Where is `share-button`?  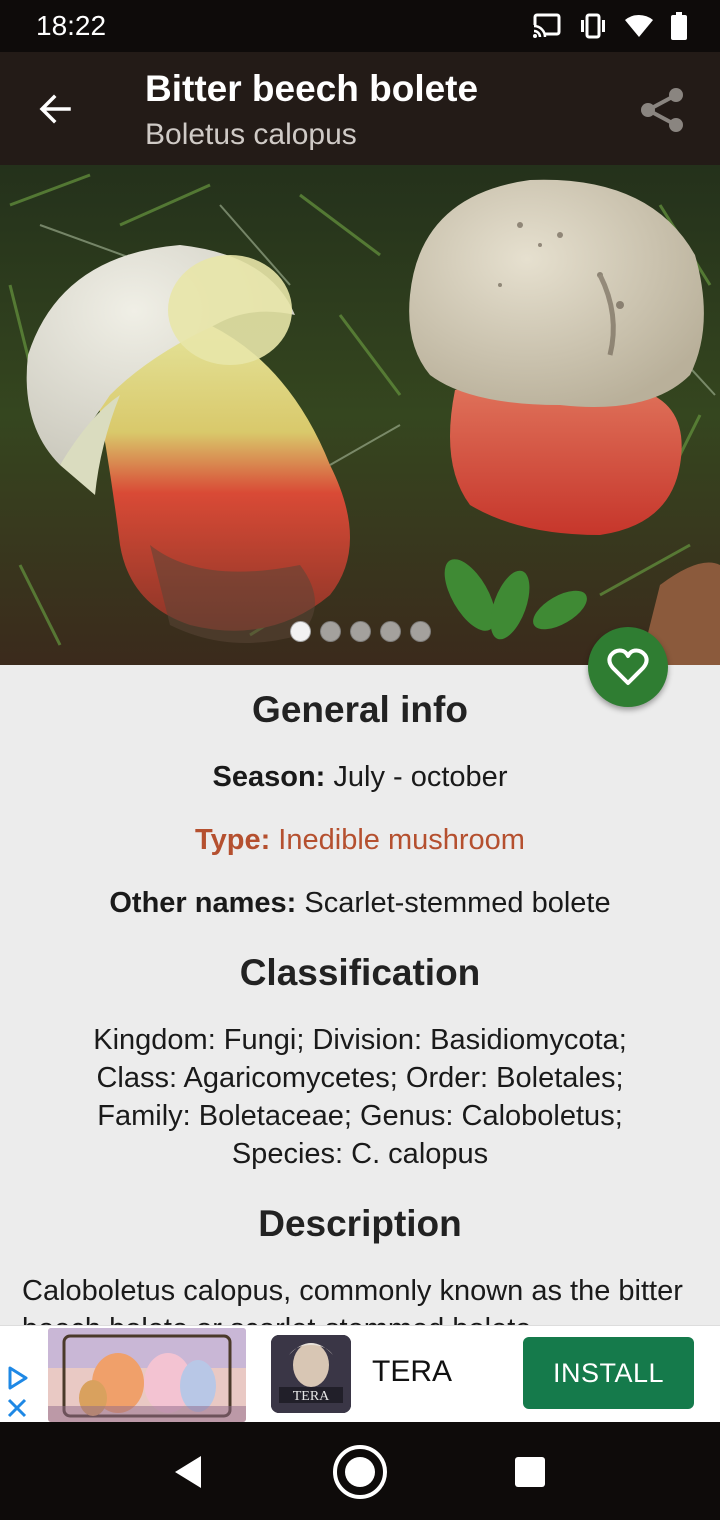
share-button is located at coordinates (662, 110).